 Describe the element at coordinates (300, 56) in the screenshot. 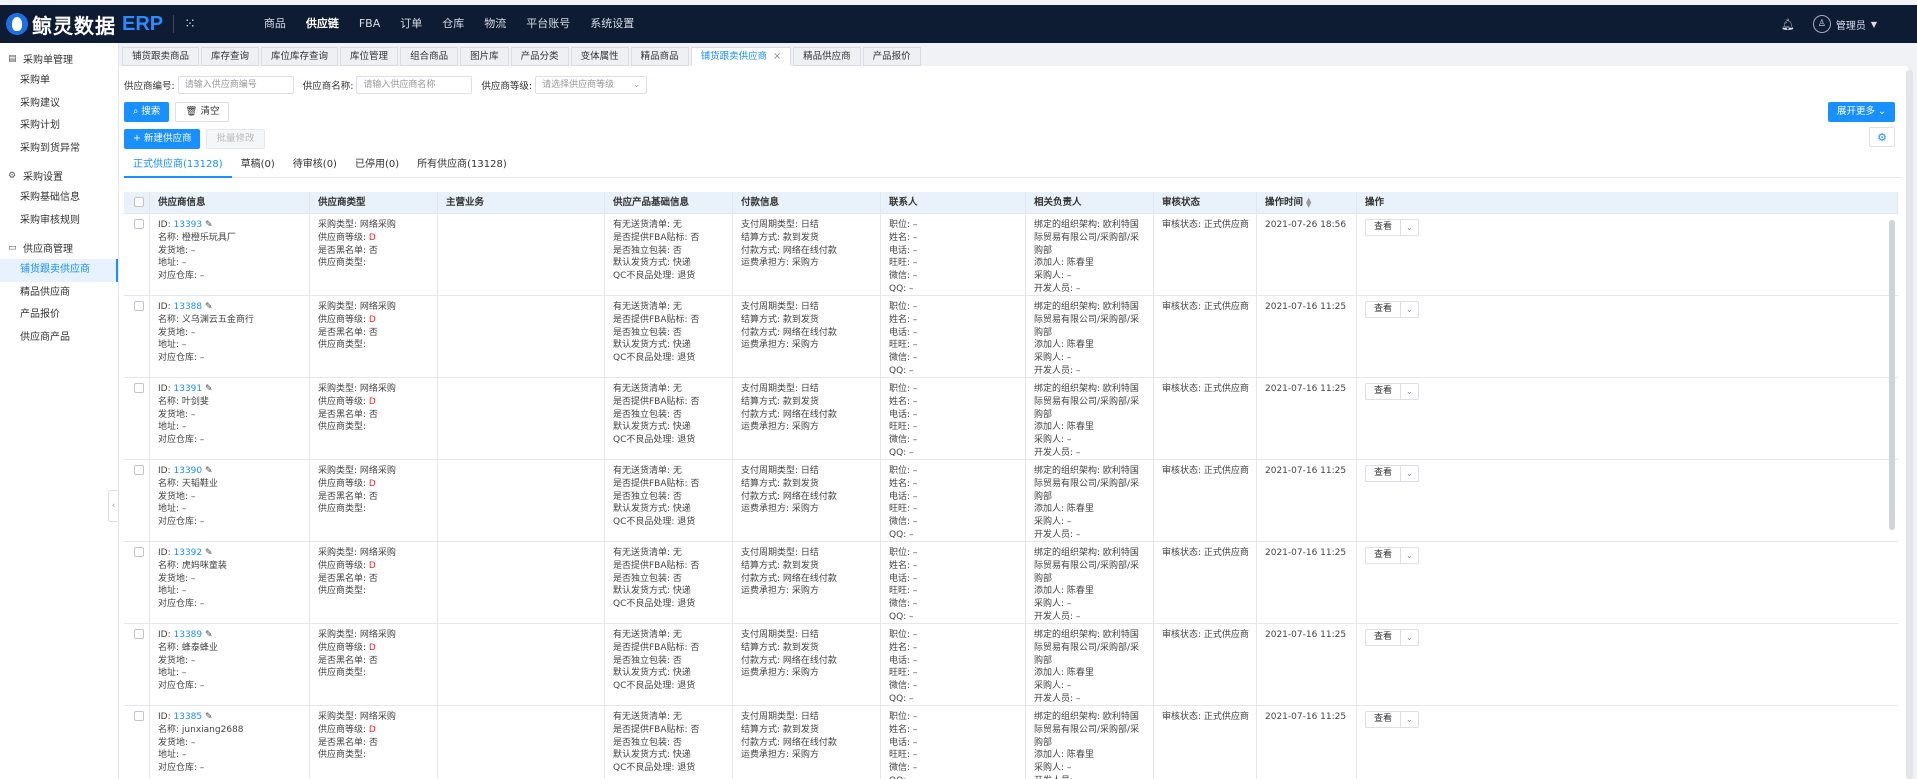

I see `page-tab: 库位库存查询` at that location.